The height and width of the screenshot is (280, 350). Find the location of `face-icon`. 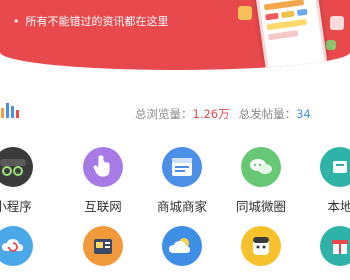

face-icon is located at coordinates (261, 246).